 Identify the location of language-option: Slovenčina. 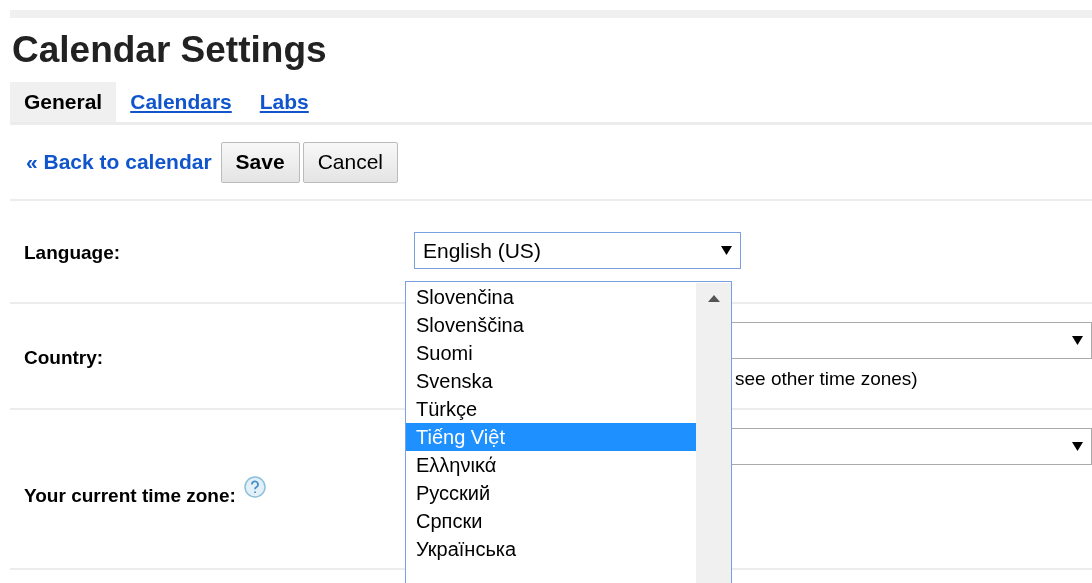
(551, 297).